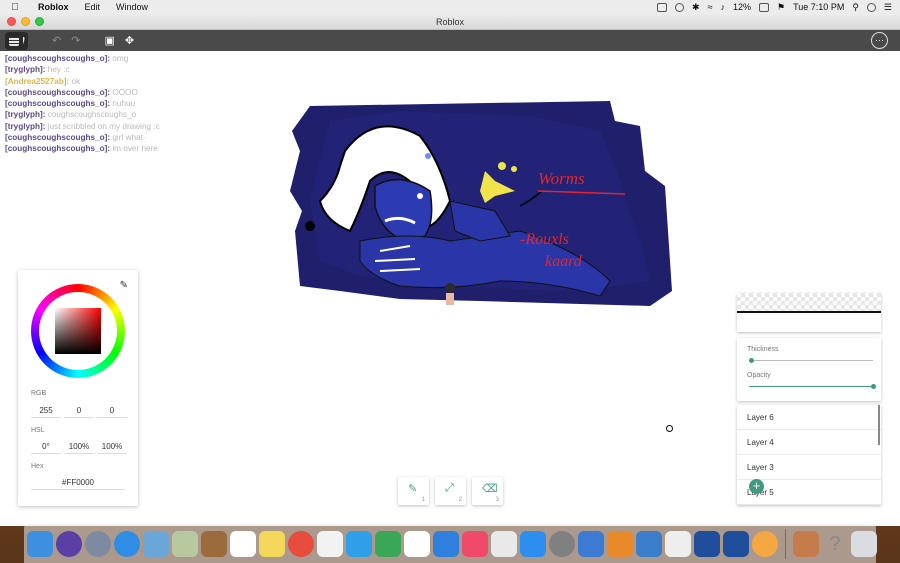  I want to click on hsl-s-field: 100%, so click(79, 447).